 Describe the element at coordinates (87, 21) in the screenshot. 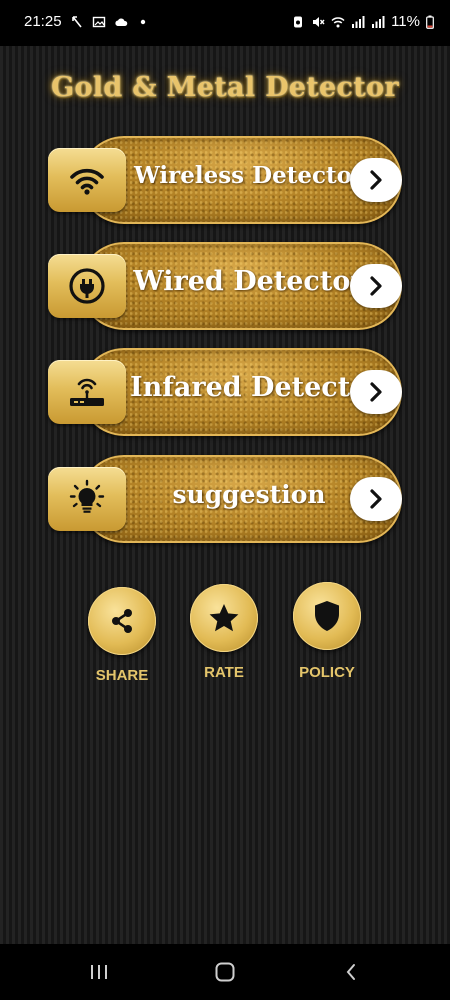

I see `status-bar-left: 21:25` at that location.